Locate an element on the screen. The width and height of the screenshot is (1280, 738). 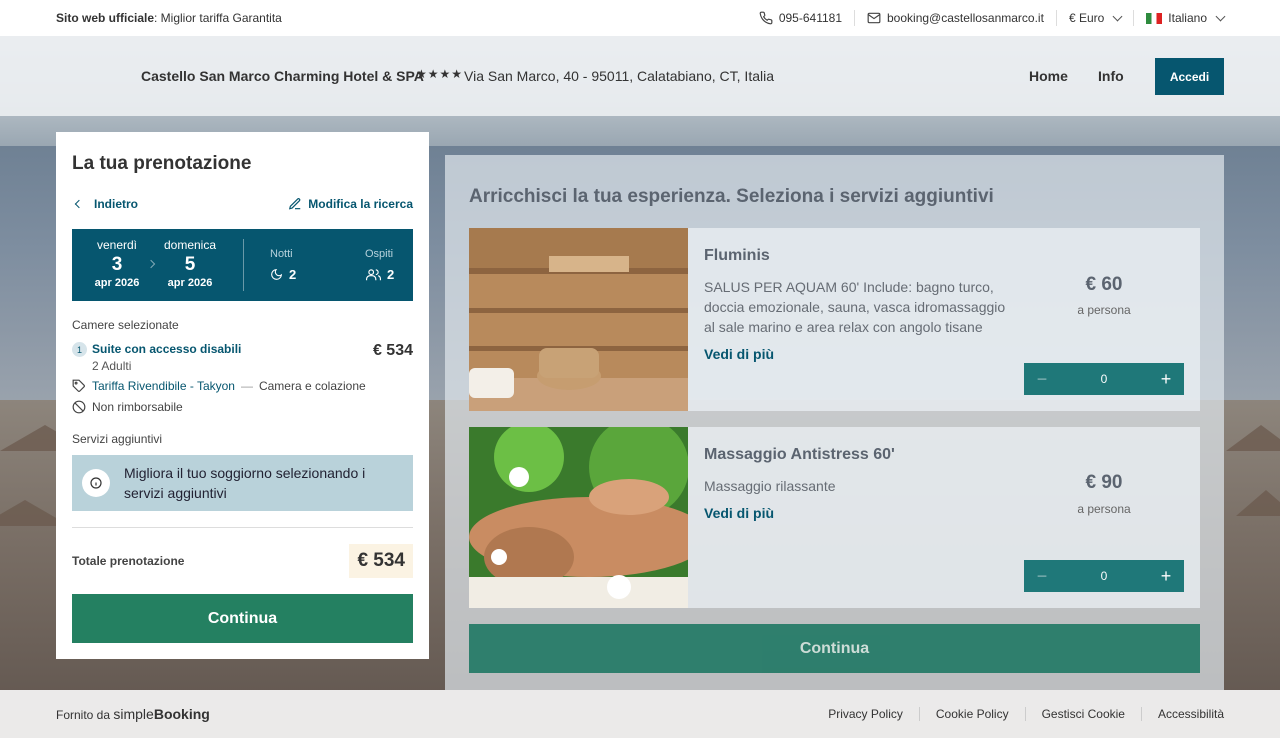
manage-cookies-link: Gestisci Cookie is located at coordinates (1082, 714).